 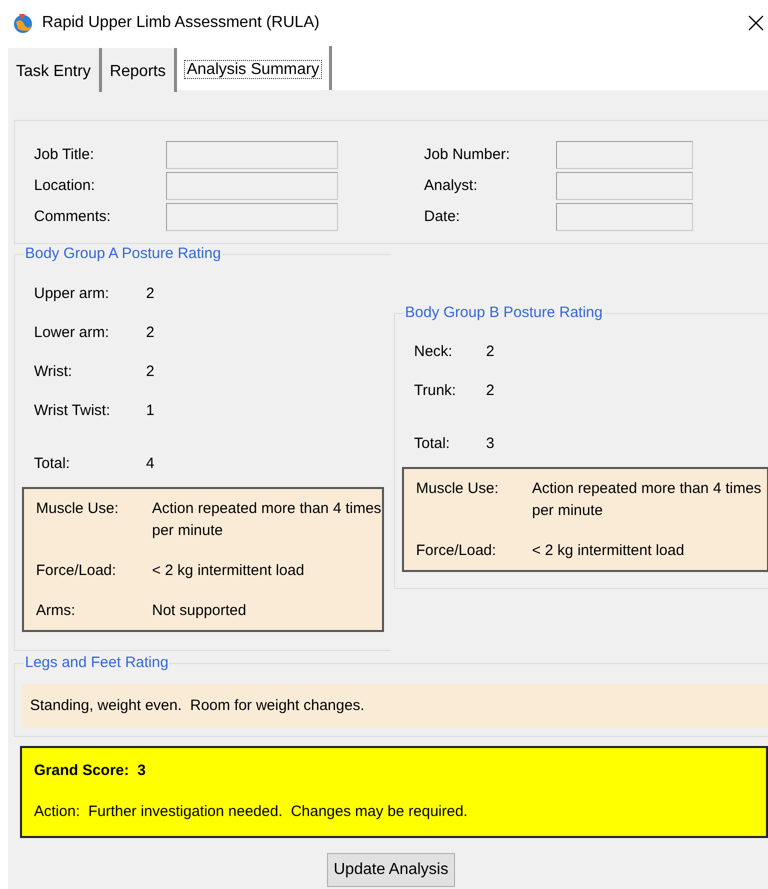 What do you see at coordinates (490, 444) in the screenshot?
I see `total-value: 3` at bounding box center [490, 444].